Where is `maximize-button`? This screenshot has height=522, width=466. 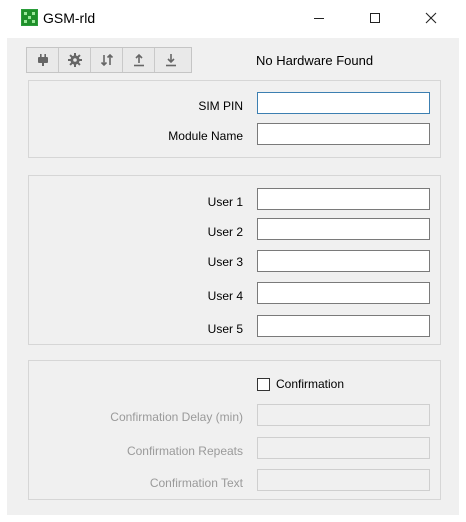
maximize-button is located at coordinates (375, 18).